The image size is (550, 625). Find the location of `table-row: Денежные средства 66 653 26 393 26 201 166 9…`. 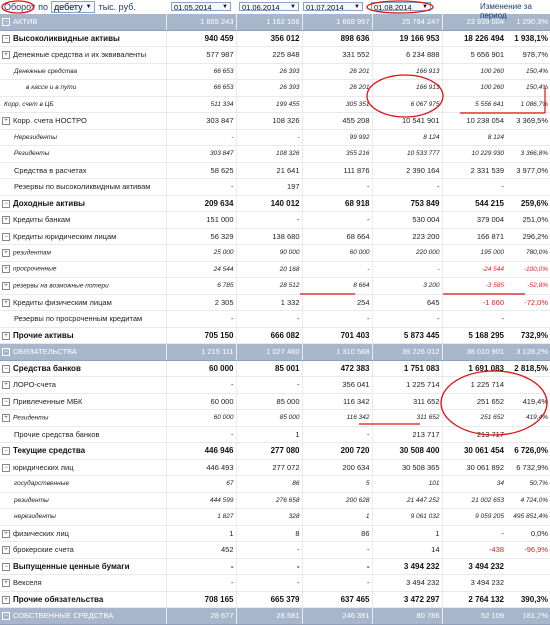

table-row: Денежные средства 66 653 26 393 26 201 166 9… is located at coordinates (275, 71).